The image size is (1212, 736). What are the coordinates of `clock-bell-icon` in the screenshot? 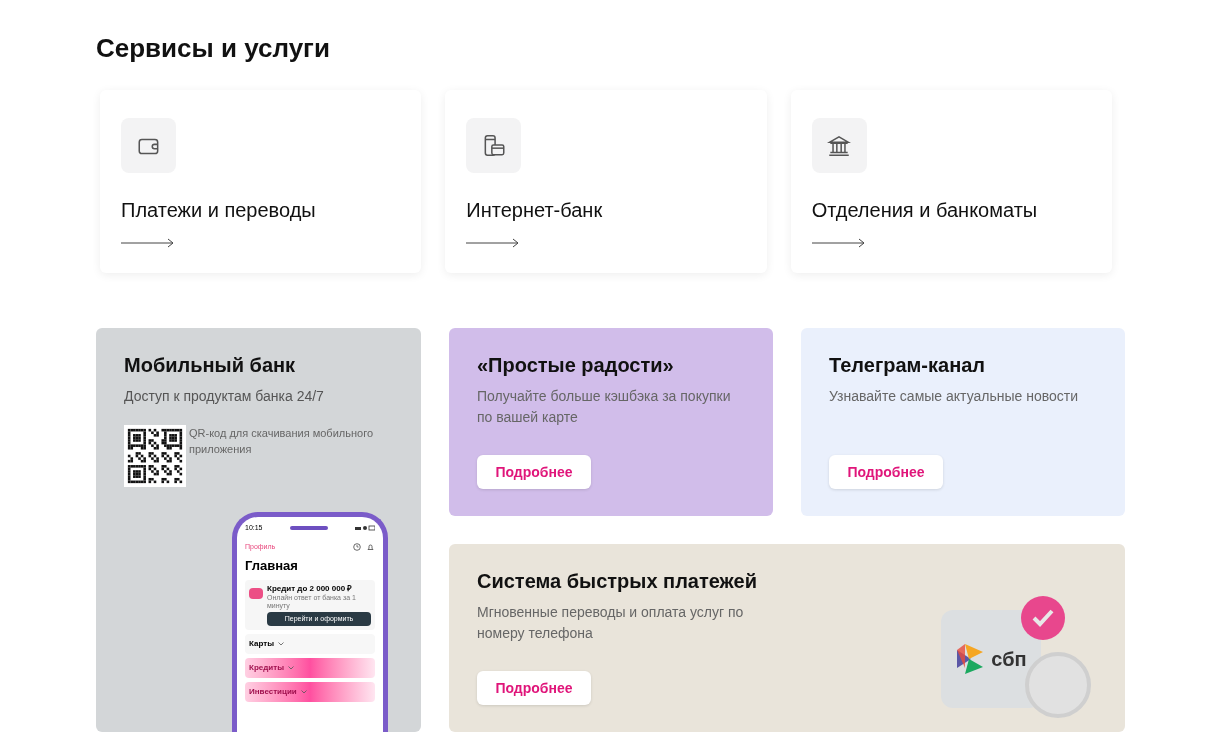 It's located at (364, 546).